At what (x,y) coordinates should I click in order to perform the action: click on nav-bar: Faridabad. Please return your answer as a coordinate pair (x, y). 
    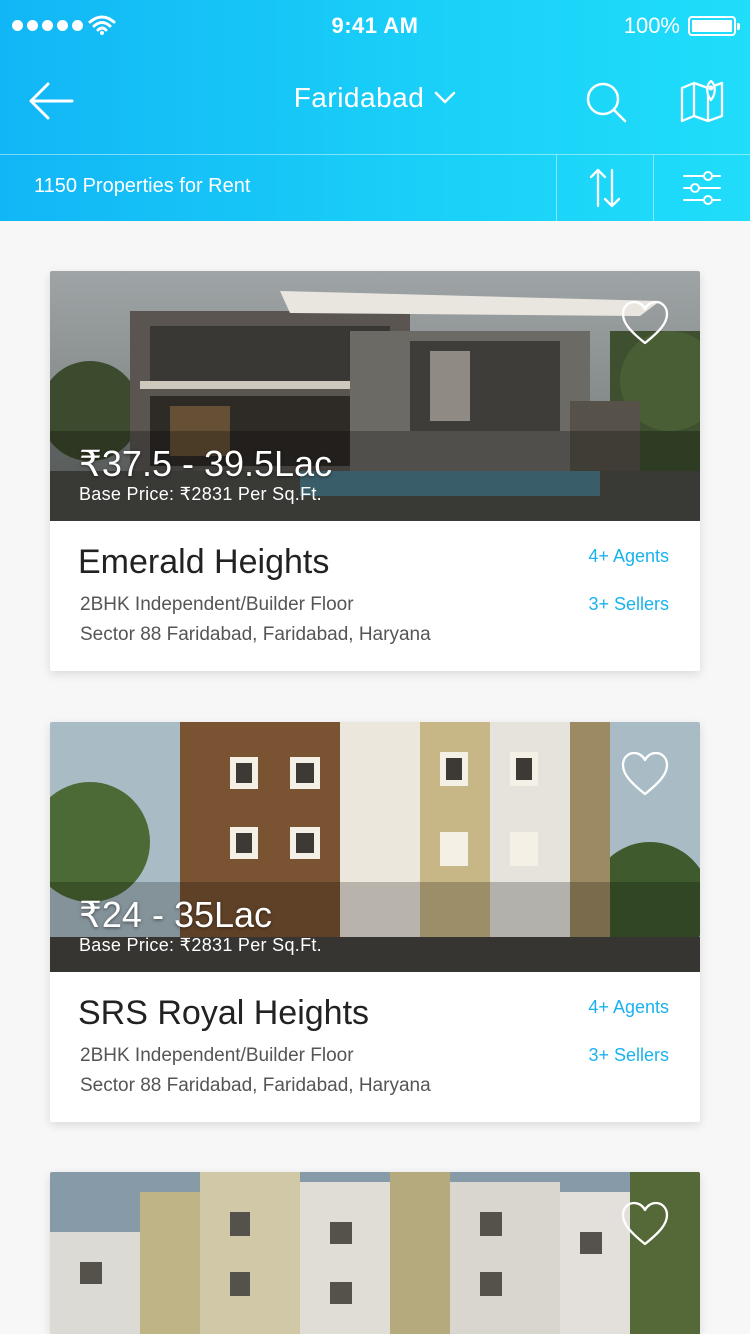
    Looking at the image, I should click on (375, 104).